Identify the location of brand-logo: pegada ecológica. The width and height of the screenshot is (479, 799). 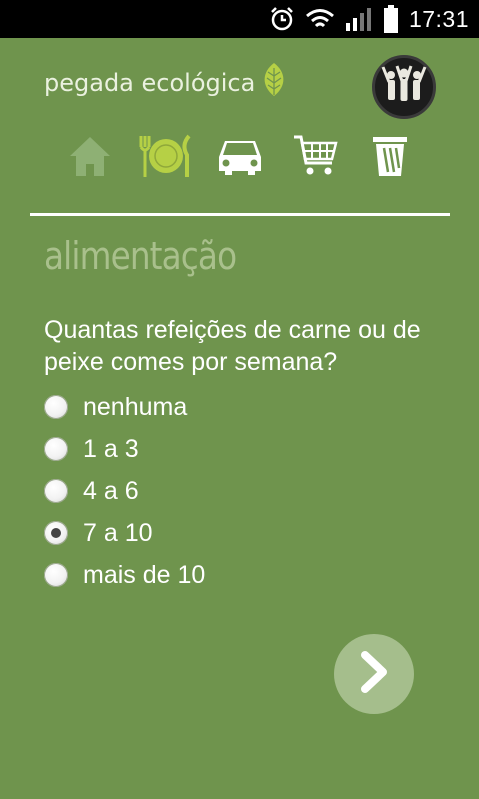
(166, 83).